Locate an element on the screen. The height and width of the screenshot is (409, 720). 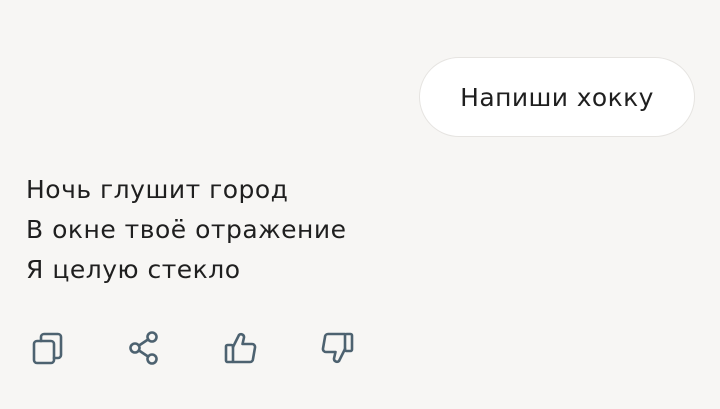
dislike-button is located at coordinates (337, 348).